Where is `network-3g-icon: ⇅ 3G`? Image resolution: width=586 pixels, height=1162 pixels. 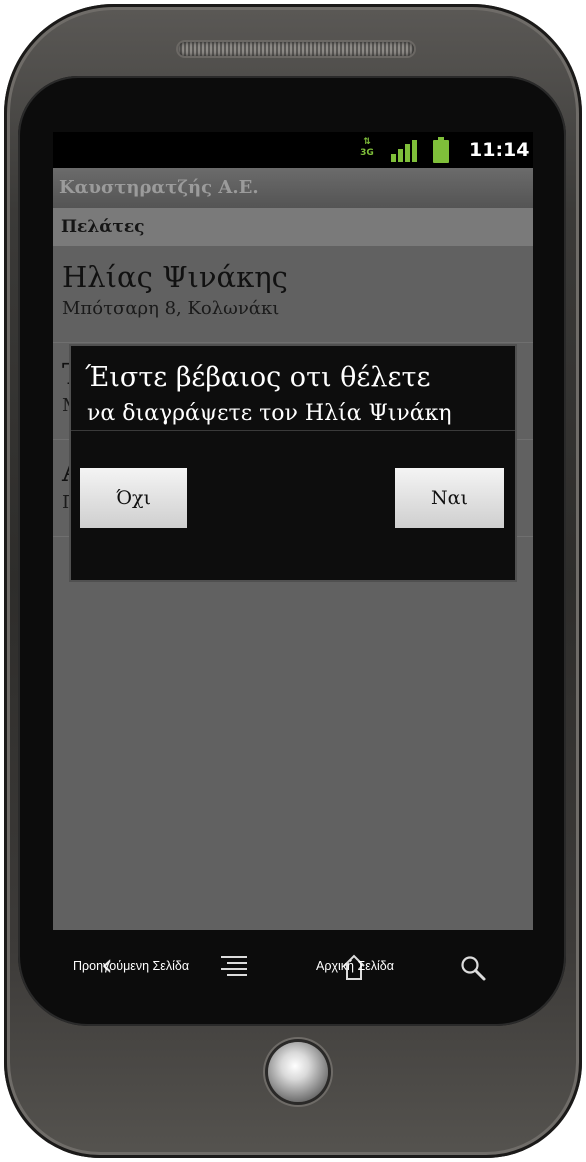
network-3g-icon: ⇅ 3G is located at coordinates (367, 147).